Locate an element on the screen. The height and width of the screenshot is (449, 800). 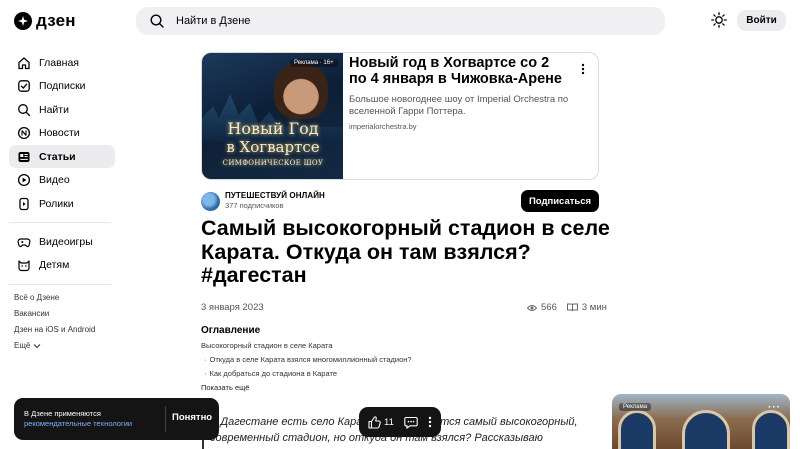
sidebar-item-search: Найти is located at coordinates (62, 109).